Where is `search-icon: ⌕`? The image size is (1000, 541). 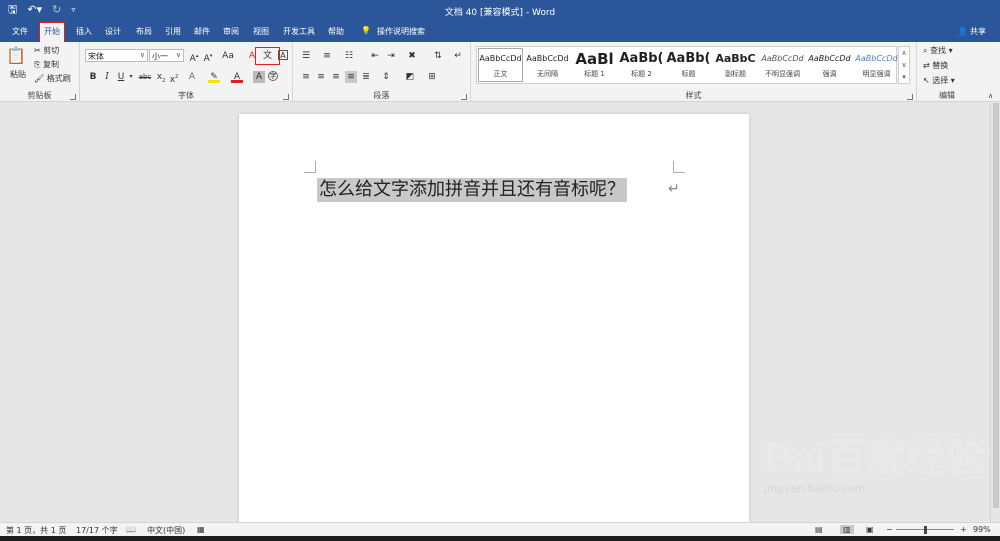 search-icon: ⌕ is located at coordinates (927, 50).